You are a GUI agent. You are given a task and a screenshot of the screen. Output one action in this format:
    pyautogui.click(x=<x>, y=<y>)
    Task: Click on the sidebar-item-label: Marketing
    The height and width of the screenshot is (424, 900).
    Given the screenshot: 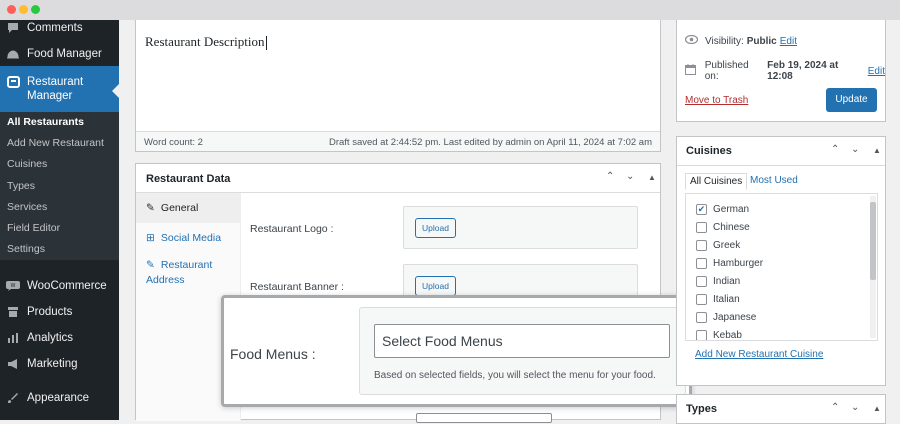 What is the action you would take?
    pyautogui.click(x=52, y=364)
    